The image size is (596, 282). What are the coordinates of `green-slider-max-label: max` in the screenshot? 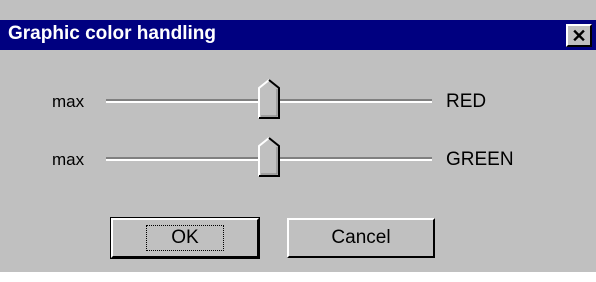 It's located at (68, 159).